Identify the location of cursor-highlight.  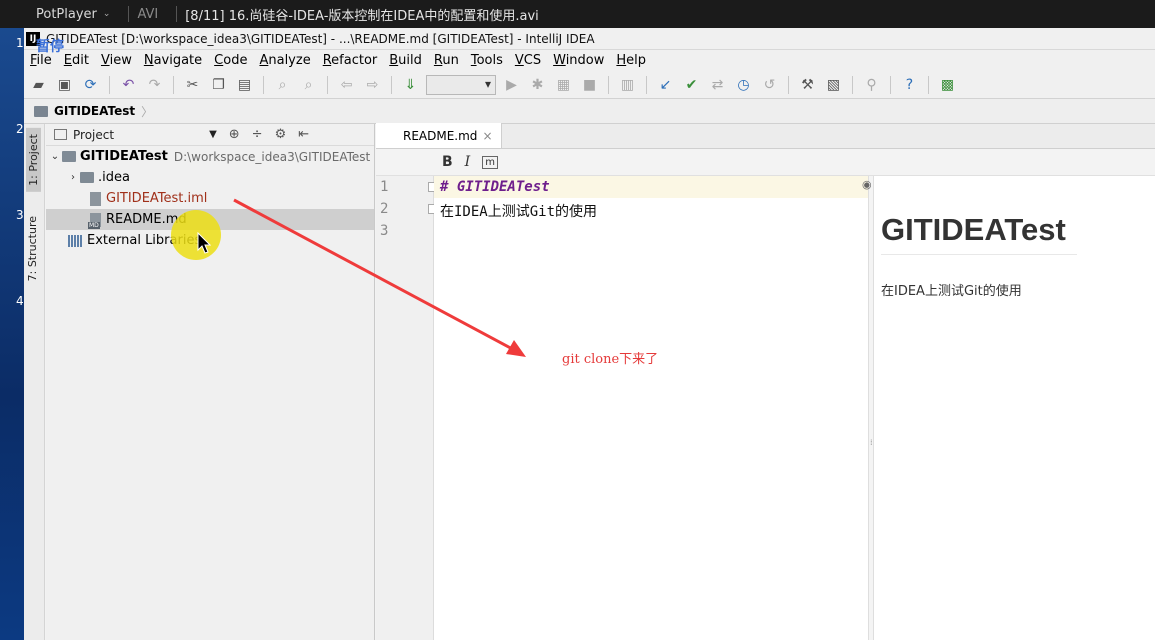
(196, 235).